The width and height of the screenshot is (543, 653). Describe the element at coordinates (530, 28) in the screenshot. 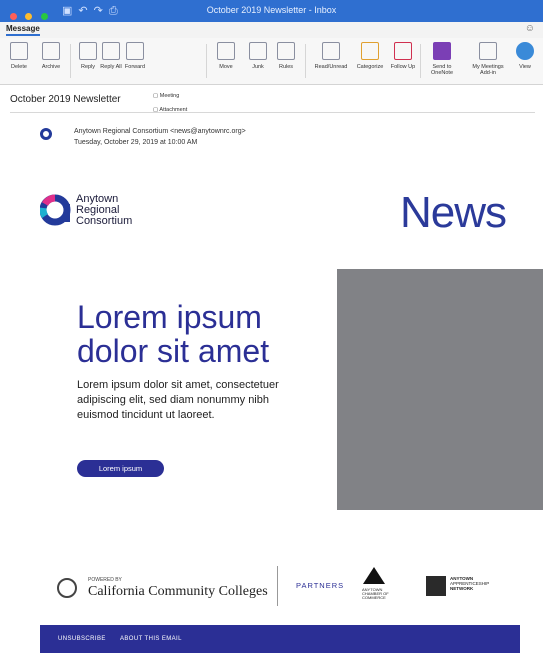

I see `help-icon: ☺` at that location.